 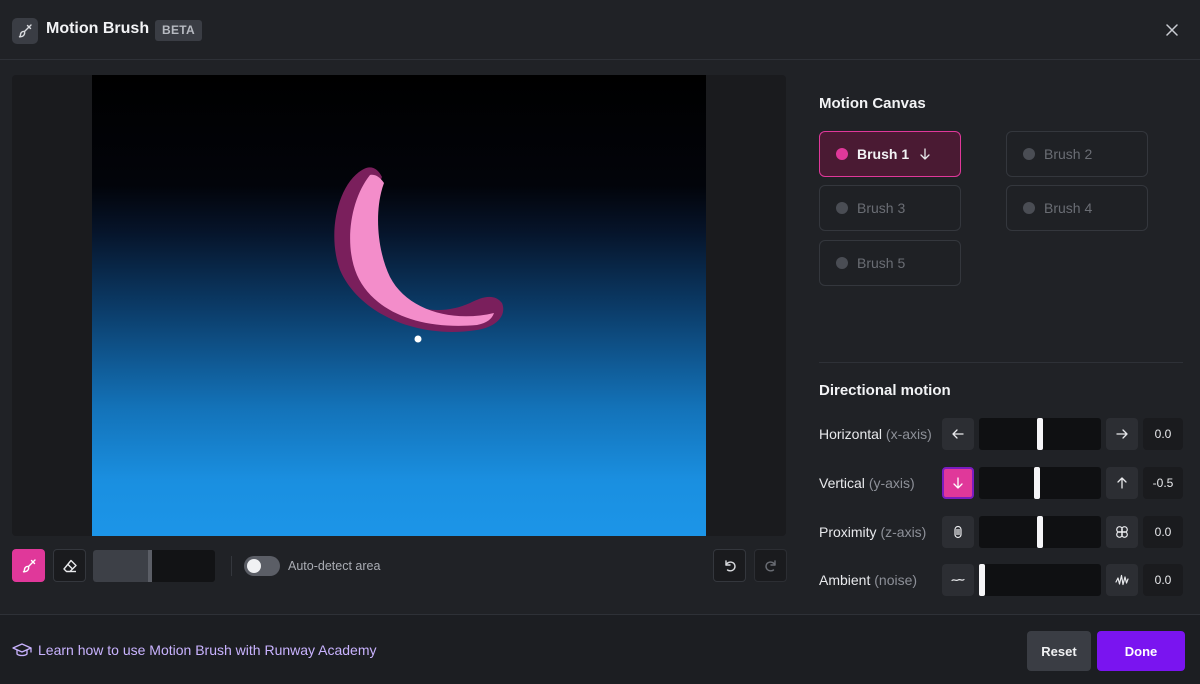 I want to click on expand-icon, so click(x=1122, y=532).